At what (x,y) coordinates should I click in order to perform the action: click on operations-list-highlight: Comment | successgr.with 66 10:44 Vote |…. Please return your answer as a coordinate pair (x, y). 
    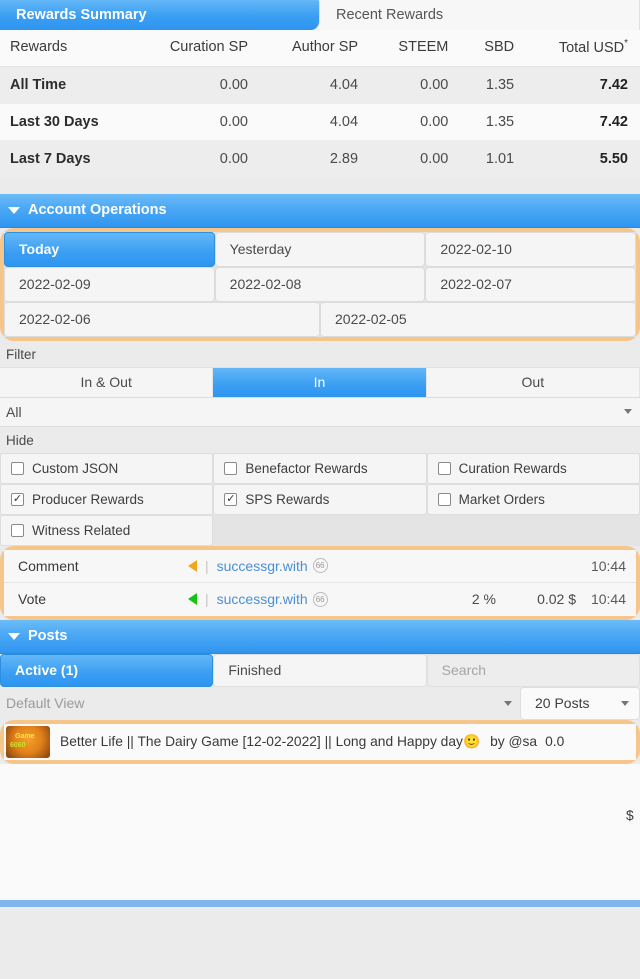
    Looking at the image, I should click on (320, 582).